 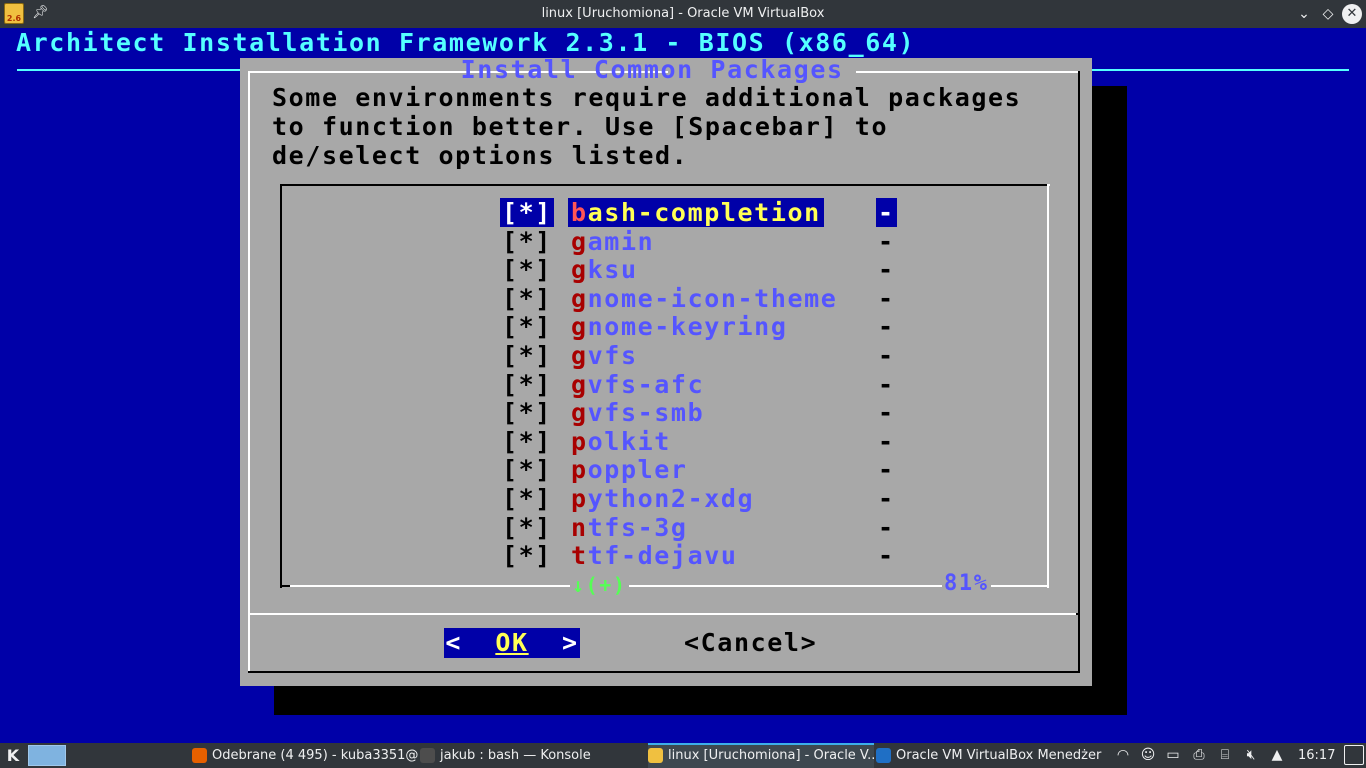 I want to click on close-icon: ✕, so click(x=1352, y=13).